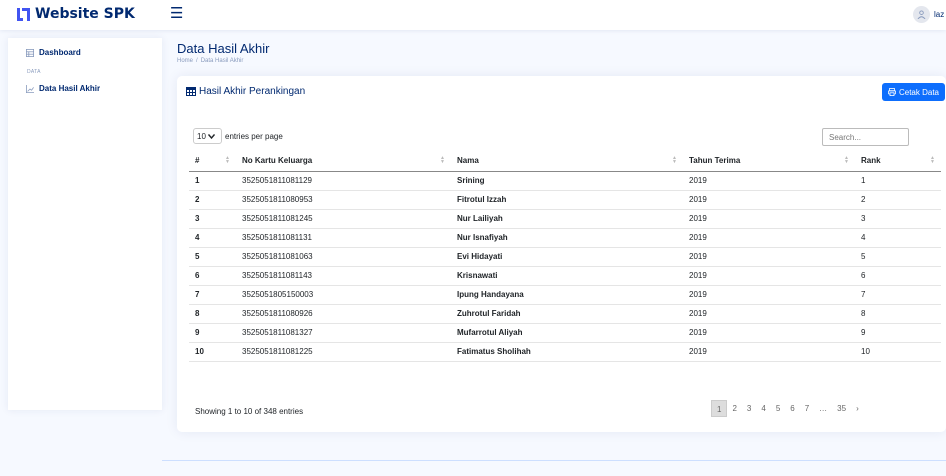  What do you see at coordinates (918, 92) in the screenshot?
I see `print-data-label: Cetak Data` at bounding box center [918, 92].